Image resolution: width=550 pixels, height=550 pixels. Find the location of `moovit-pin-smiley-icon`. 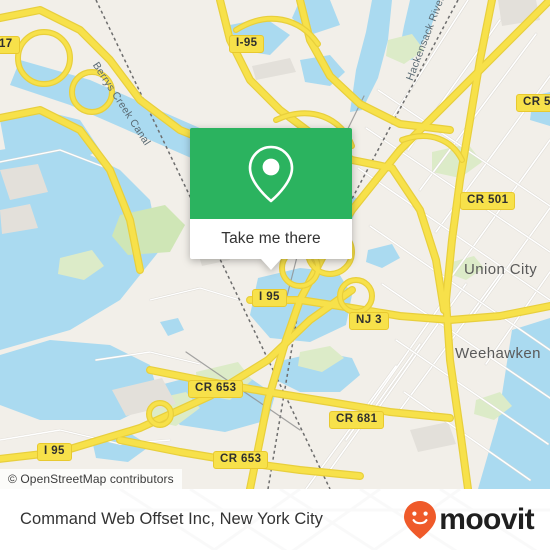

moovit-pin-smiley-icon is located at coordinates (420, 519).